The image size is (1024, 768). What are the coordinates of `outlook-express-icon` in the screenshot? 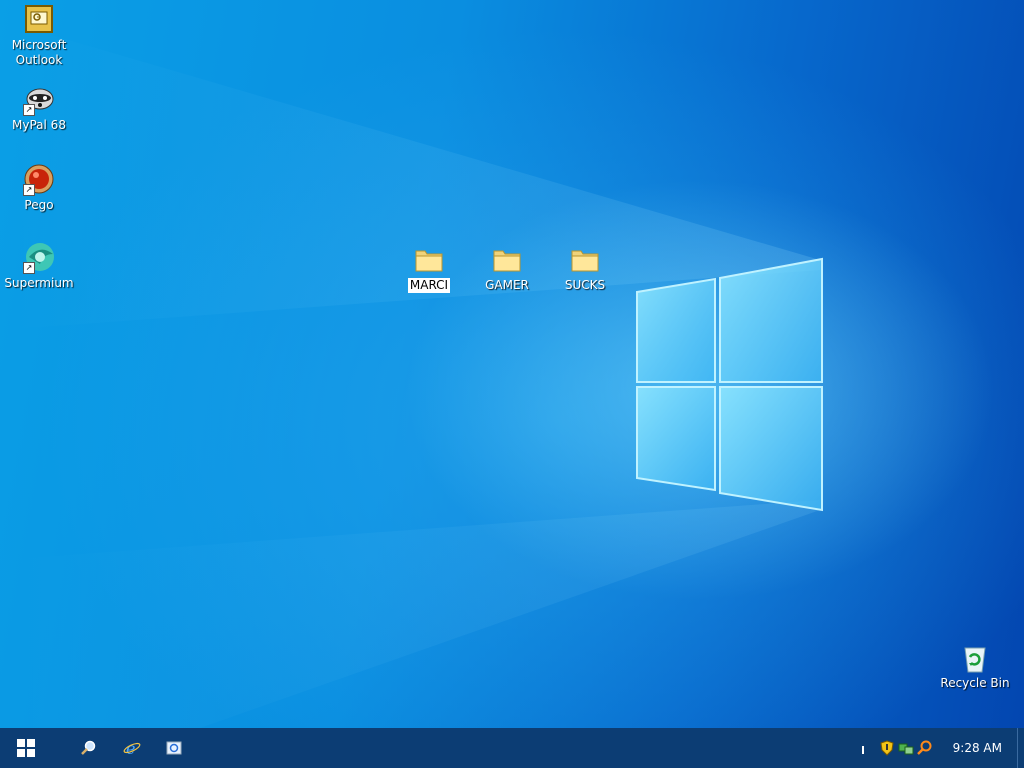 It's located at (174, 748).